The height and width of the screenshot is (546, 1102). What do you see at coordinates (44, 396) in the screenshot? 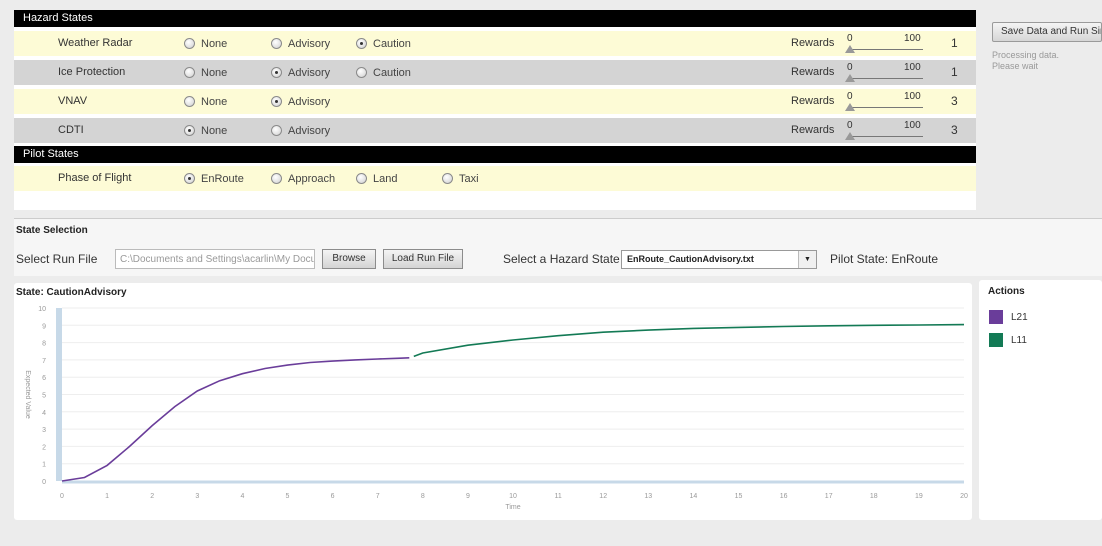
I see `y-tick-label: 5` at bounding box center [44, 396].